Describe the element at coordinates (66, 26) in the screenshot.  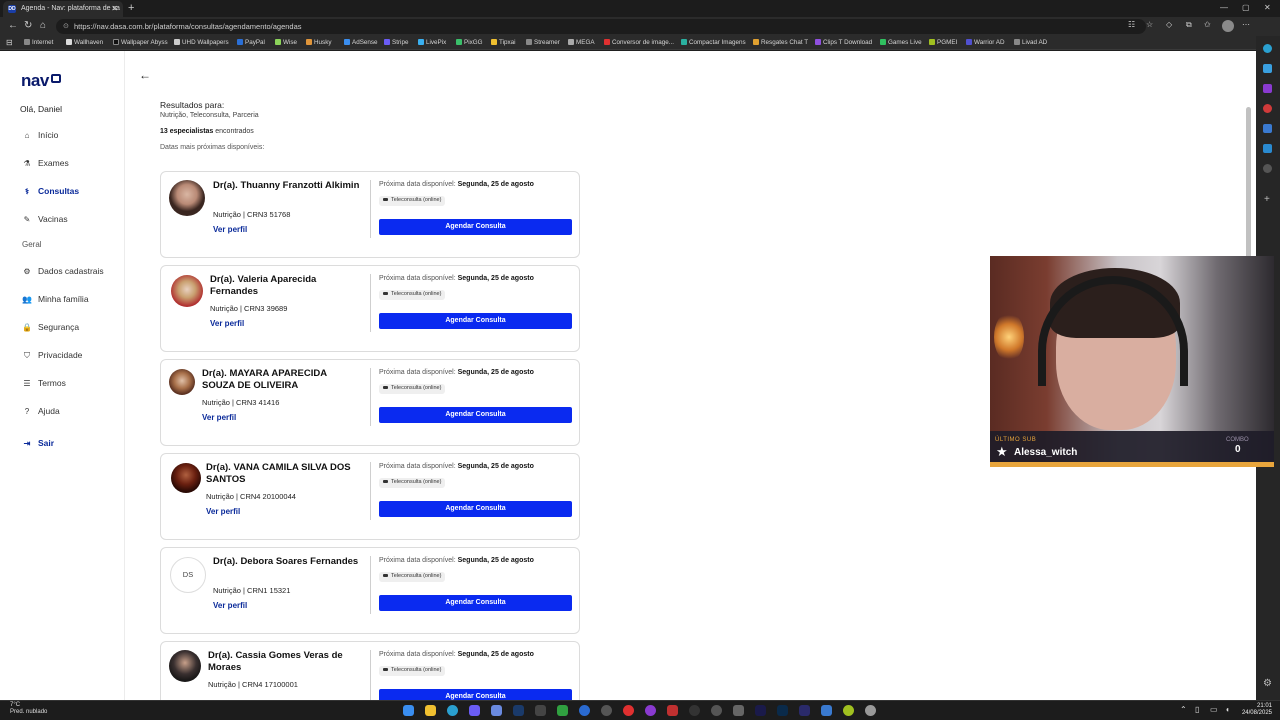
I see `site-info-icon: ⊙` at that location.